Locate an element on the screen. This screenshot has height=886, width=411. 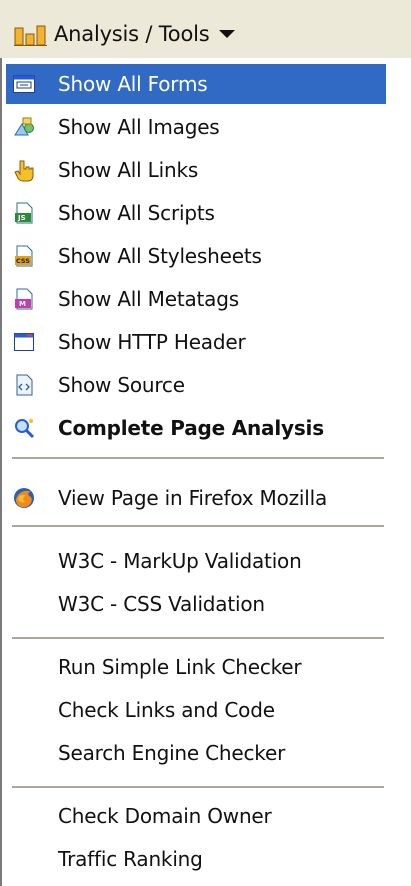
menu-item-show-all-metatags: M Show All Metatags is located at coordinates (196, 299).